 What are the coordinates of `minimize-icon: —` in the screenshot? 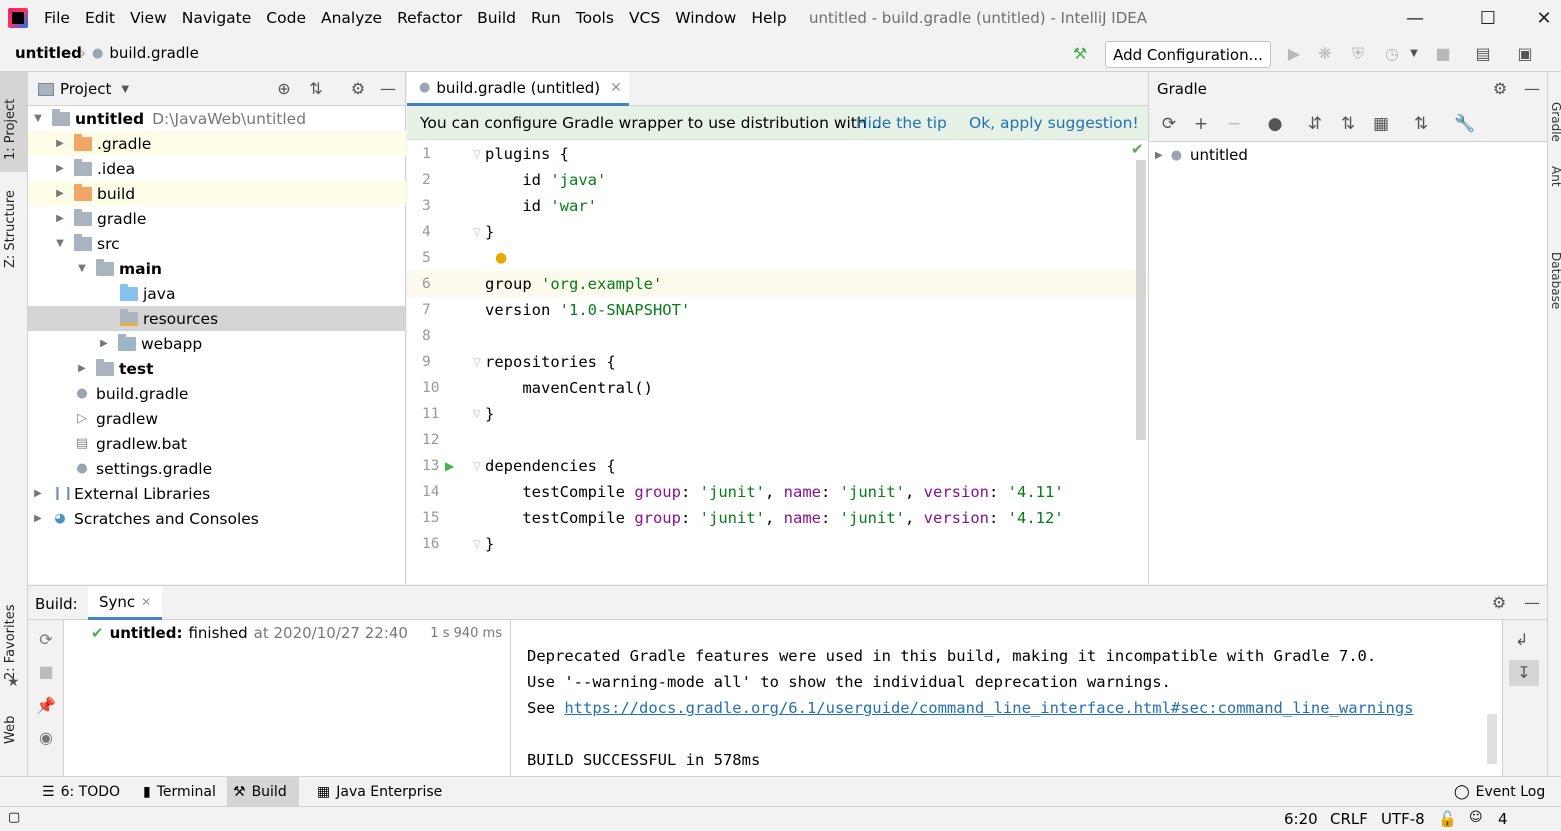 It's located at (1415, 18).